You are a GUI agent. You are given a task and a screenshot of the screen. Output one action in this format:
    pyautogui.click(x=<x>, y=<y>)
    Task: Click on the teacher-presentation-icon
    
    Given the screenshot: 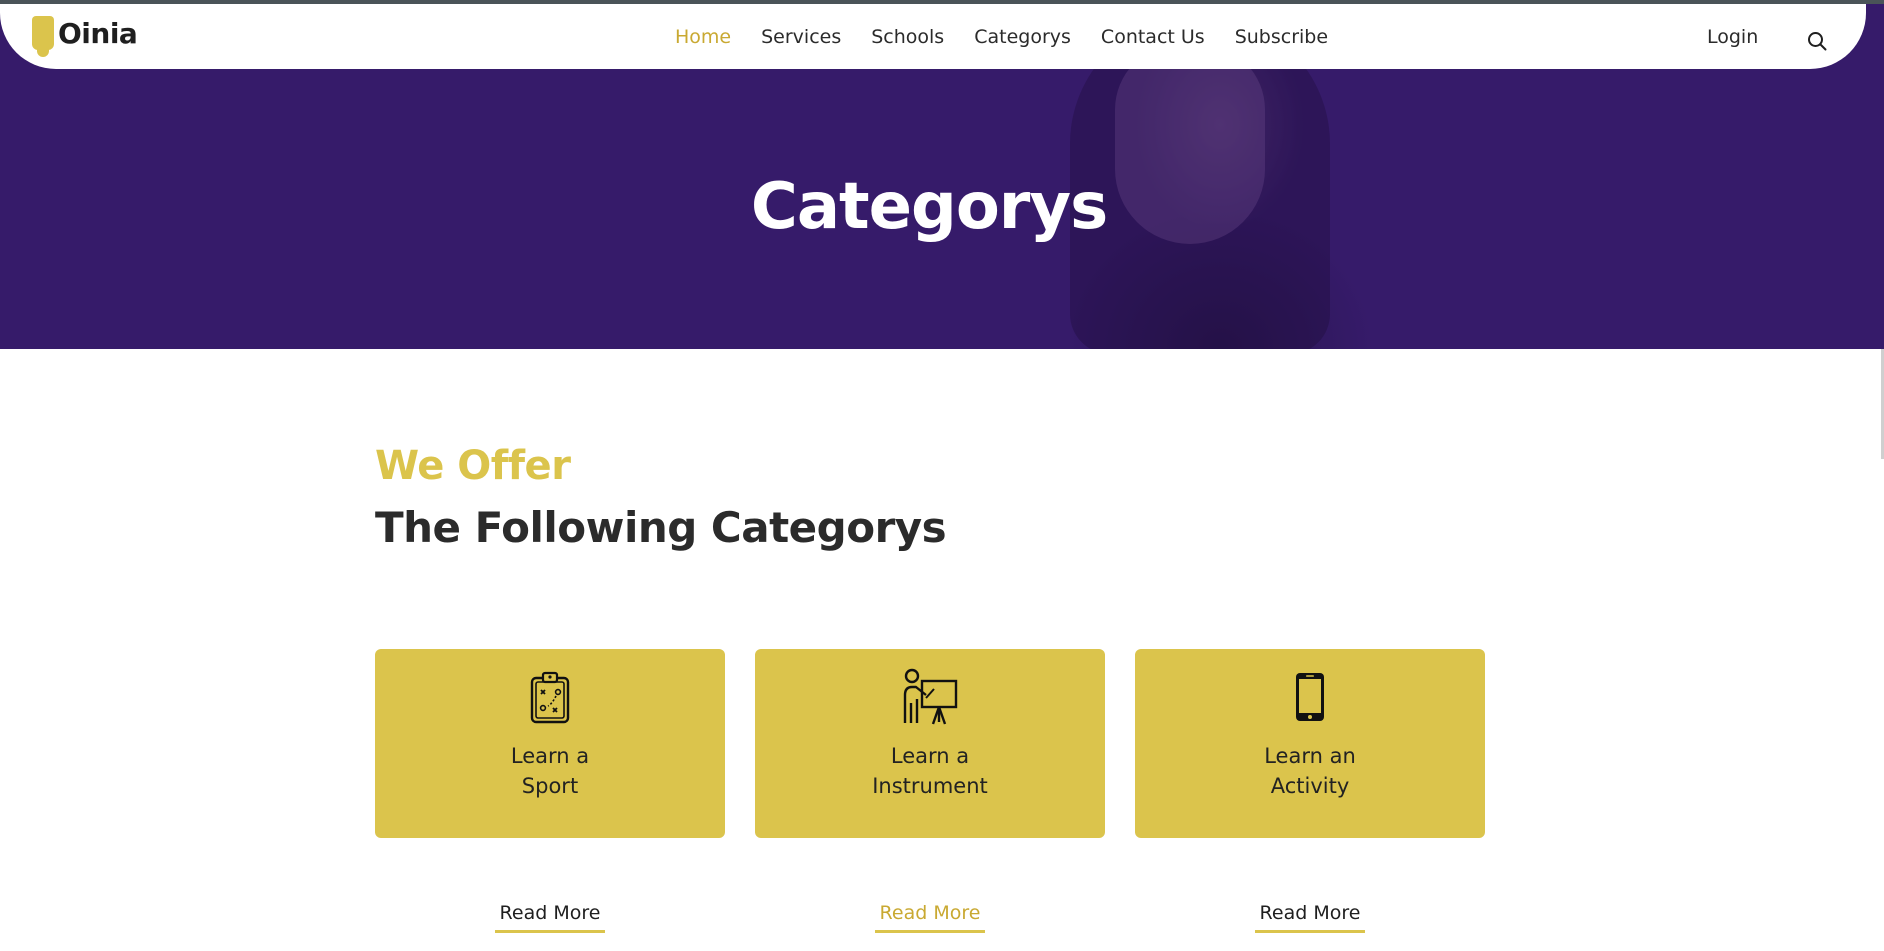 What is the action you would take?
    pyautogui.click(x=930, y=697)
    